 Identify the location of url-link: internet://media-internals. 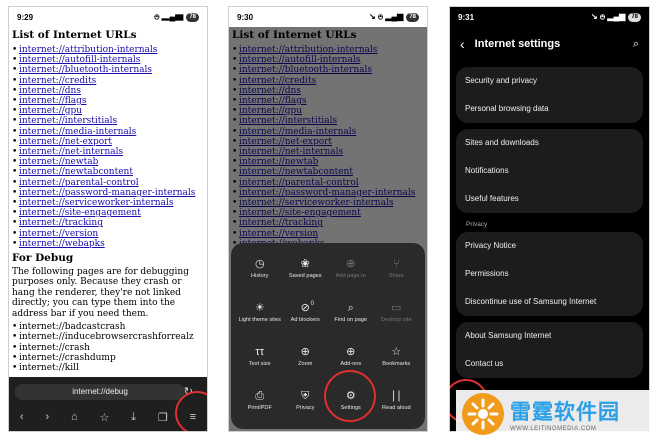
(77, 132).